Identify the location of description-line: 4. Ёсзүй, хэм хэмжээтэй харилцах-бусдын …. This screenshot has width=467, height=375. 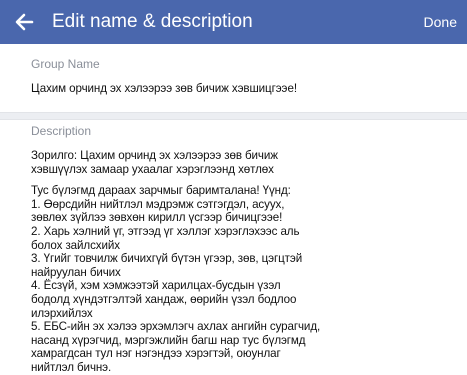
(156, 286).